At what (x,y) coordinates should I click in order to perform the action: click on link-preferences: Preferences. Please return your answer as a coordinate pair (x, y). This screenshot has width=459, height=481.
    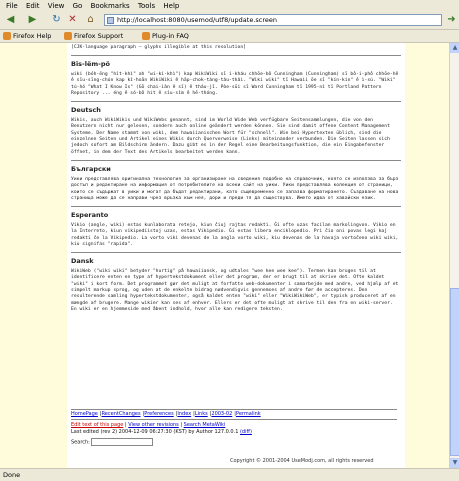
    Looking at the image, I should click on (158, 414).